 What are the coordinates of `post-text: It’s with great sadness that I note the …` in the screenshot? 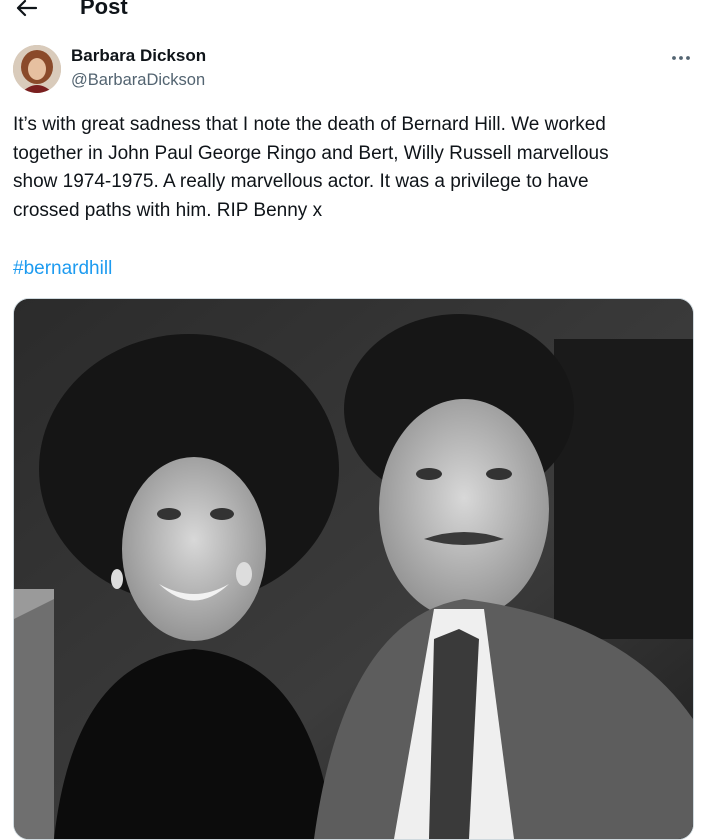 It's located at (311, 167).